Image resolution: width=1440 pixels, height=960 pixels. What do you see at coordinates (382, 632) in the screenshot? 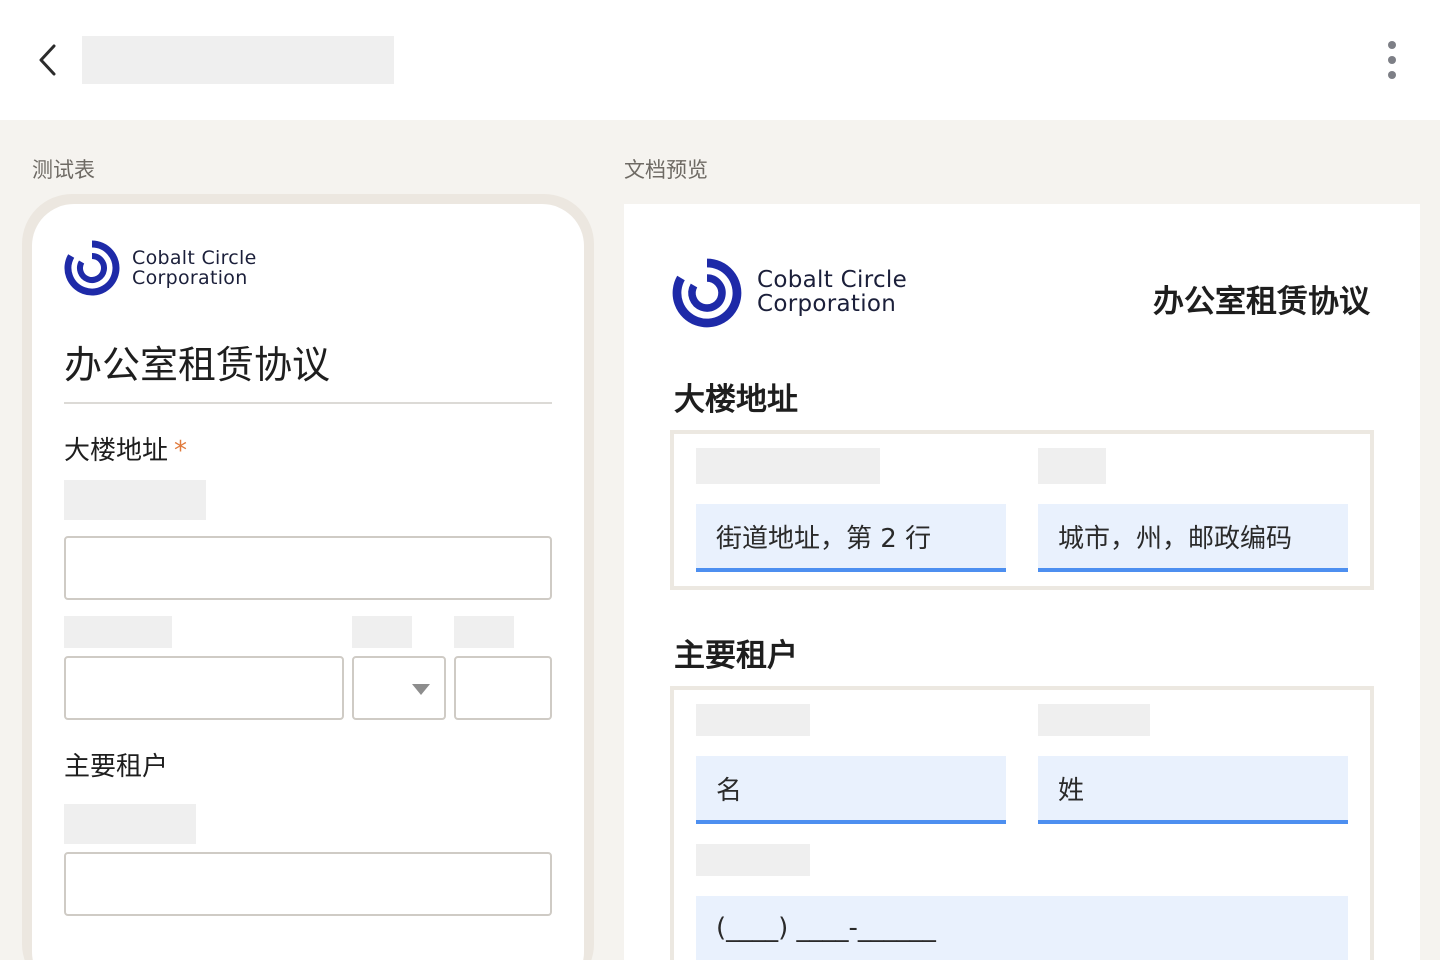
I see `state-label-placeholder` at bounding box center [382, 632].